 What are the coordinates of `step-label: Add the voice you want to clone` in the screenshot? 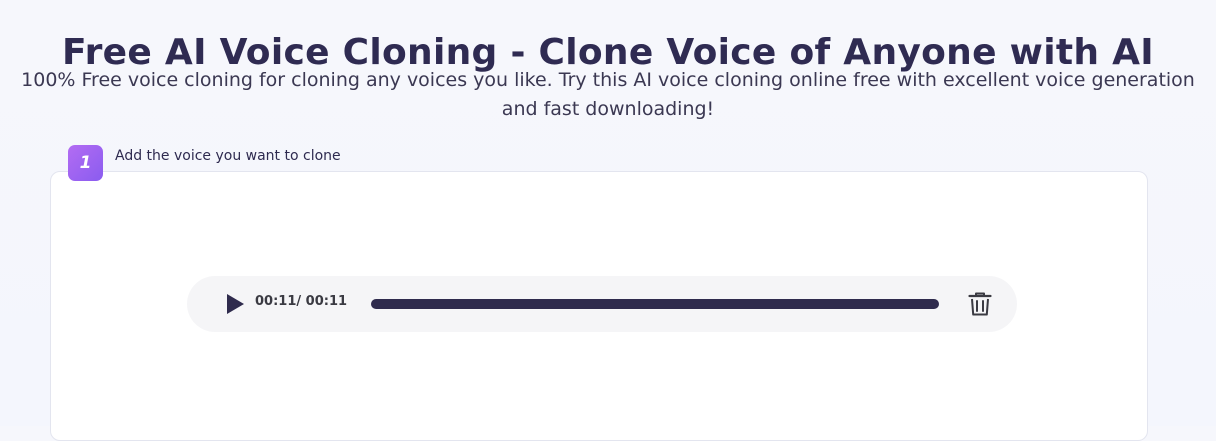 It's located at (228, 156).